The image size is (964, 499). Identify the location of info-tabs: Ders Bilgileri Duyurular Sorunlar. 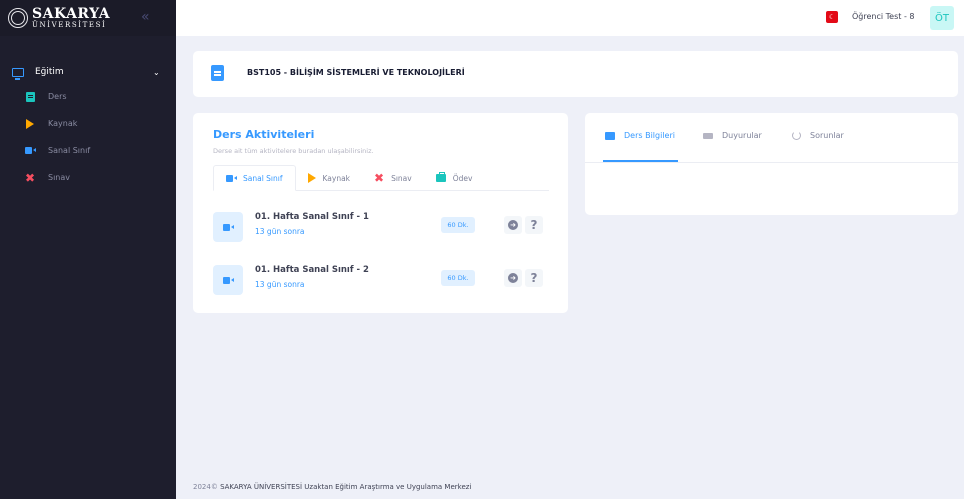
(771, 138).